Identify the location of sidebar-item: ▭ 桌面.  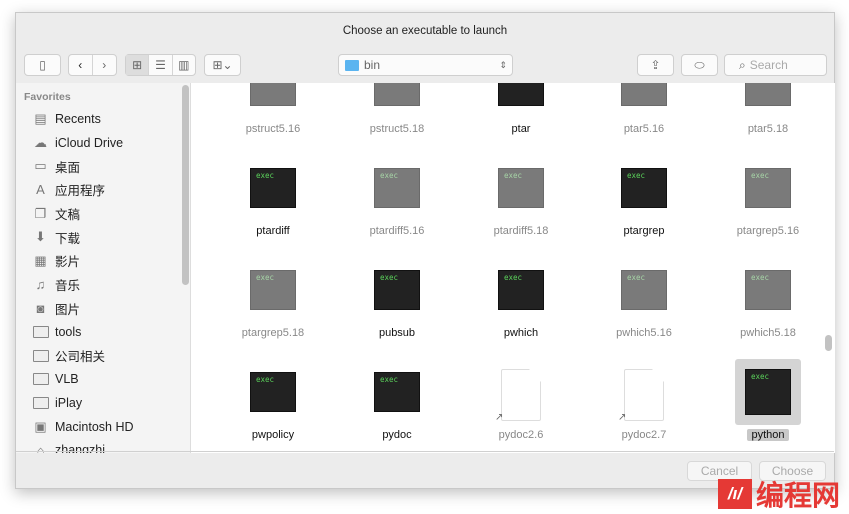
(103, 166).